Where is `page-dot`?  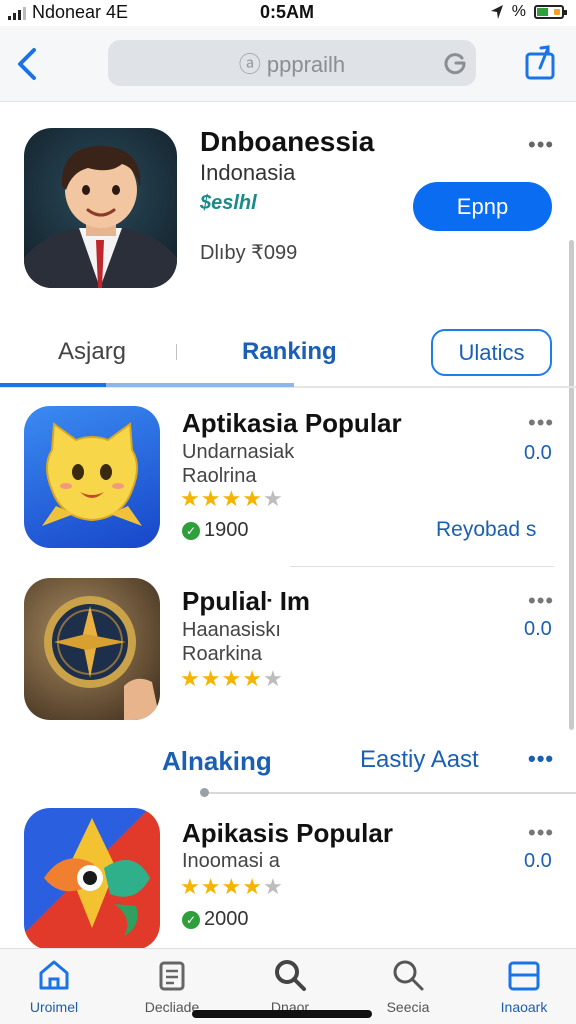 page-dot is located at coordinates (204, 792).